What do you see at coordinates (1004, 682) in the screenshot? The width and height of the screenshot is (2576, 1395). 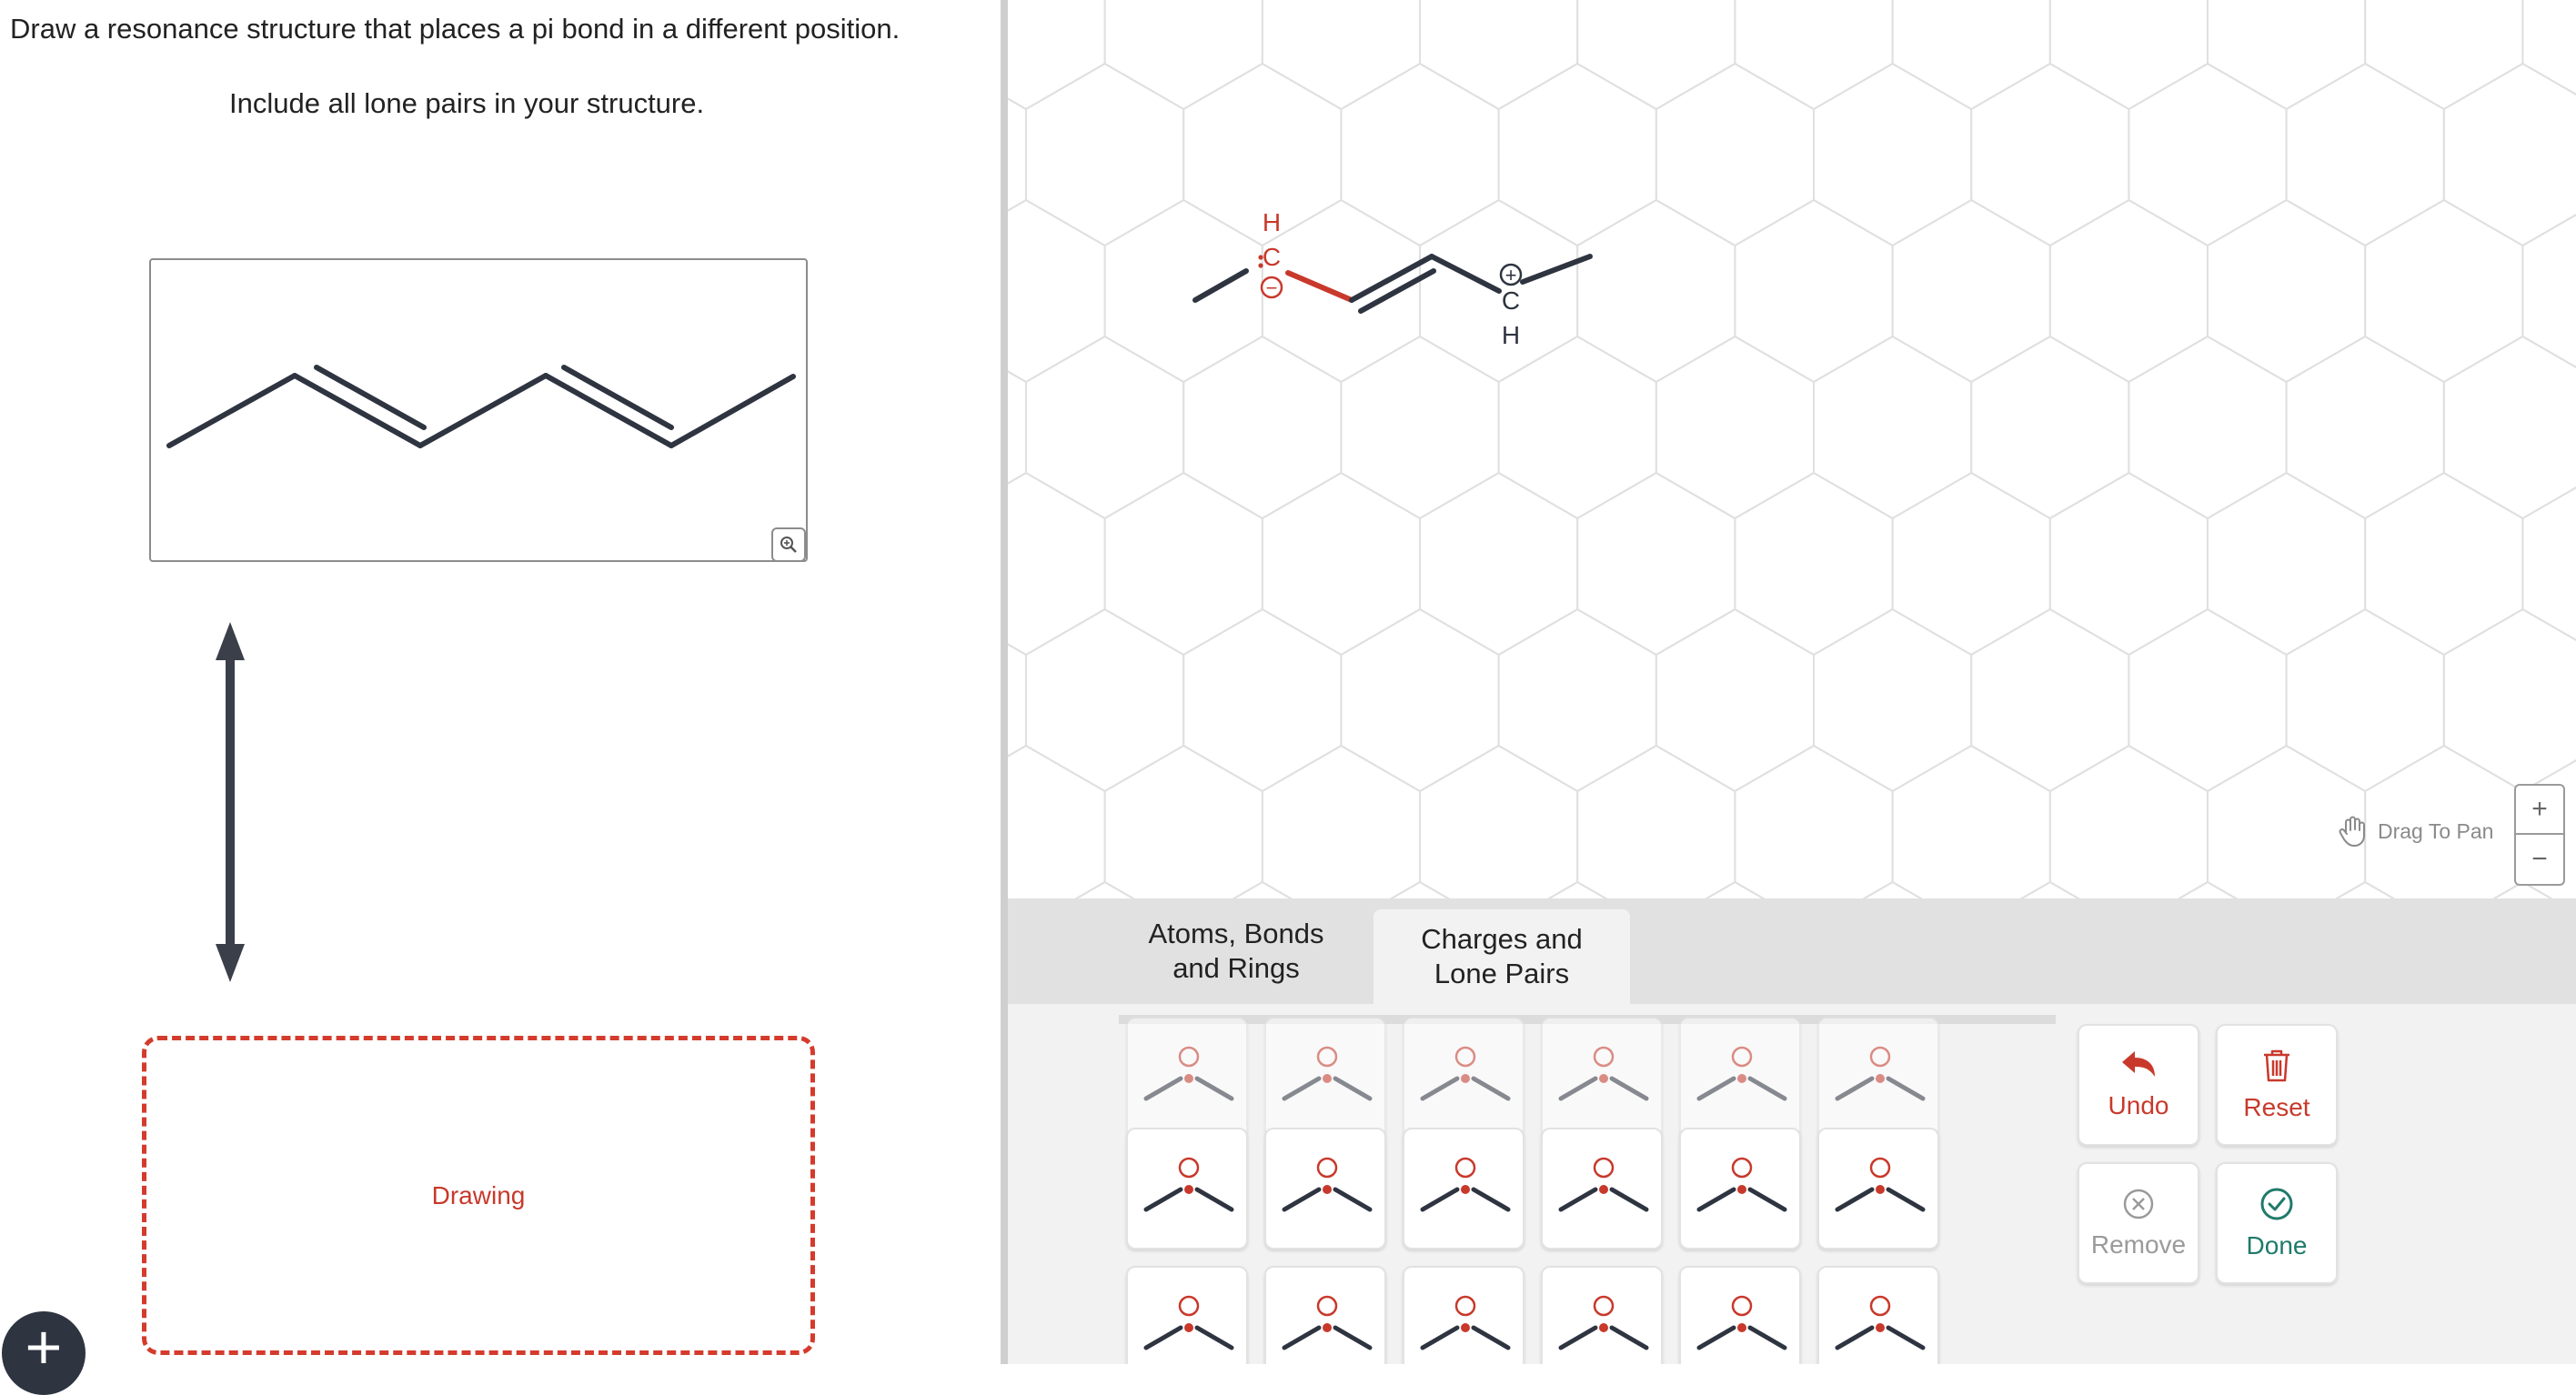 I see `panel-divider` at bounding box center [1004, 682].